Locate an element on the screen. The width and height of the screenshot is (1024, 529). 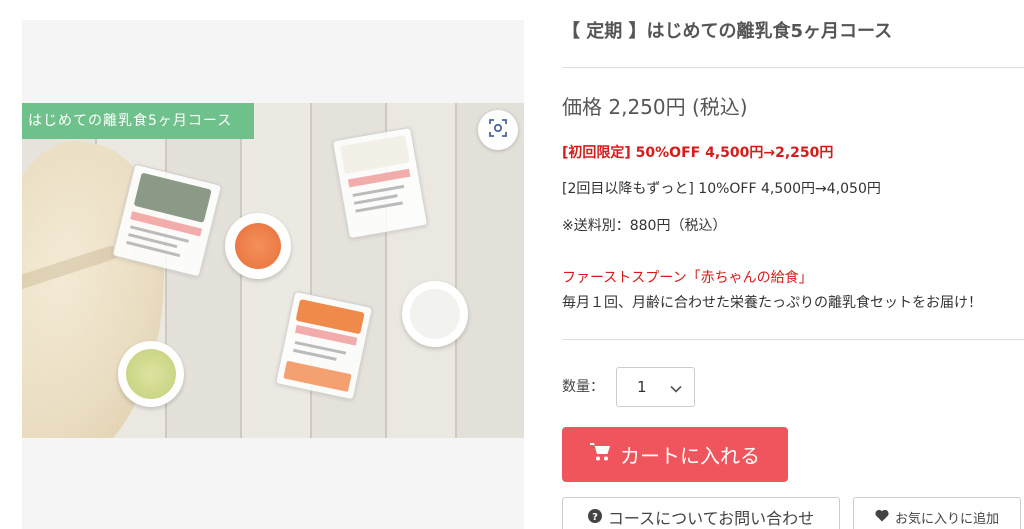
inquiry-button: ? コースについてお問い合わせ is located at coordinates (701, 513).